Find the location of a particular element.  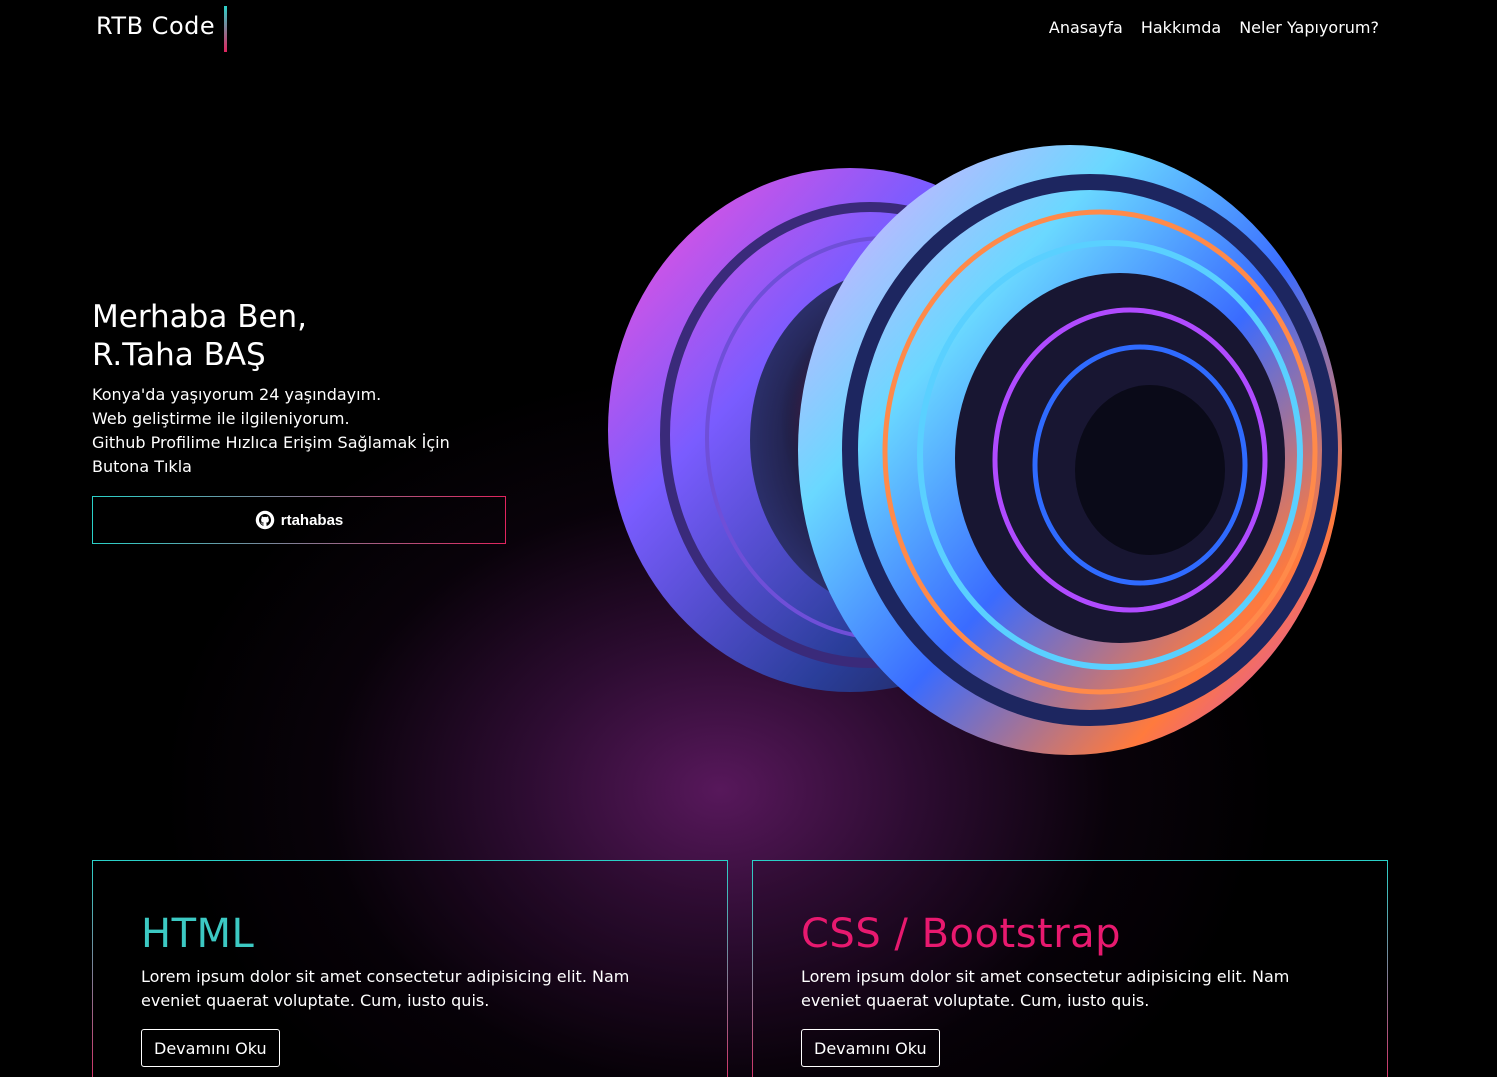

hero-title-line1: Merhaba Ben, is located at coordinates (200, 317).